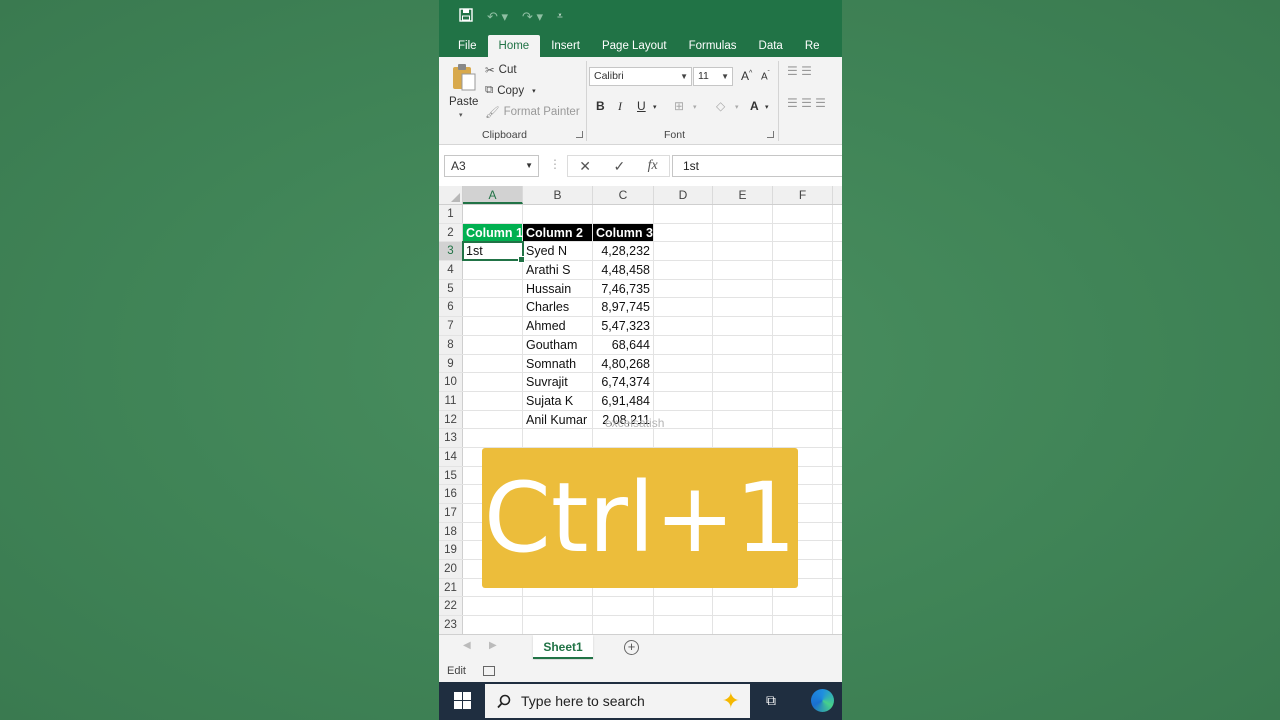 The width and height of the screenshot is (1280, 720). What do you see at coordinates (803, 214) in the screenshot?
I see `cell-f1` at bounding box center [803, 214].